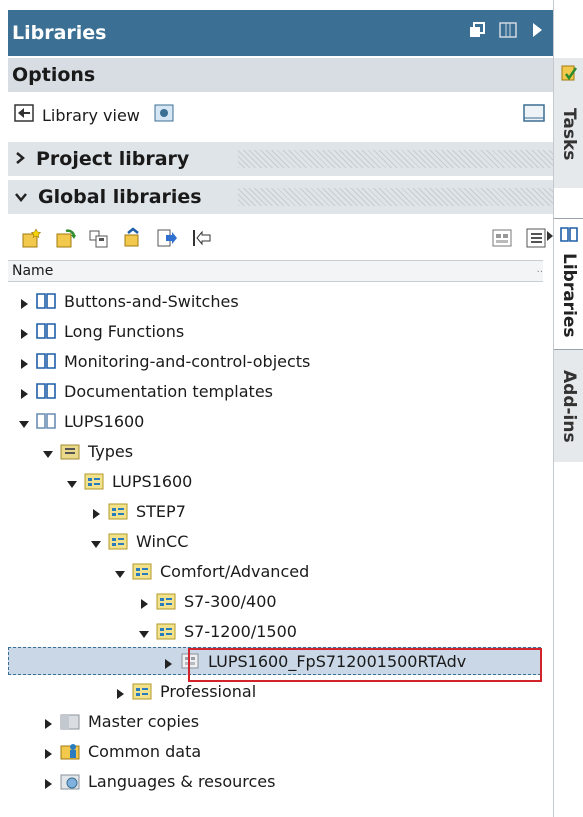 The width and height of the screenshot is (583, 817). Describe the element at coordinates (280, 301) in the screenshot. I see `tree-item: Buttons-and-Switches` at that location.